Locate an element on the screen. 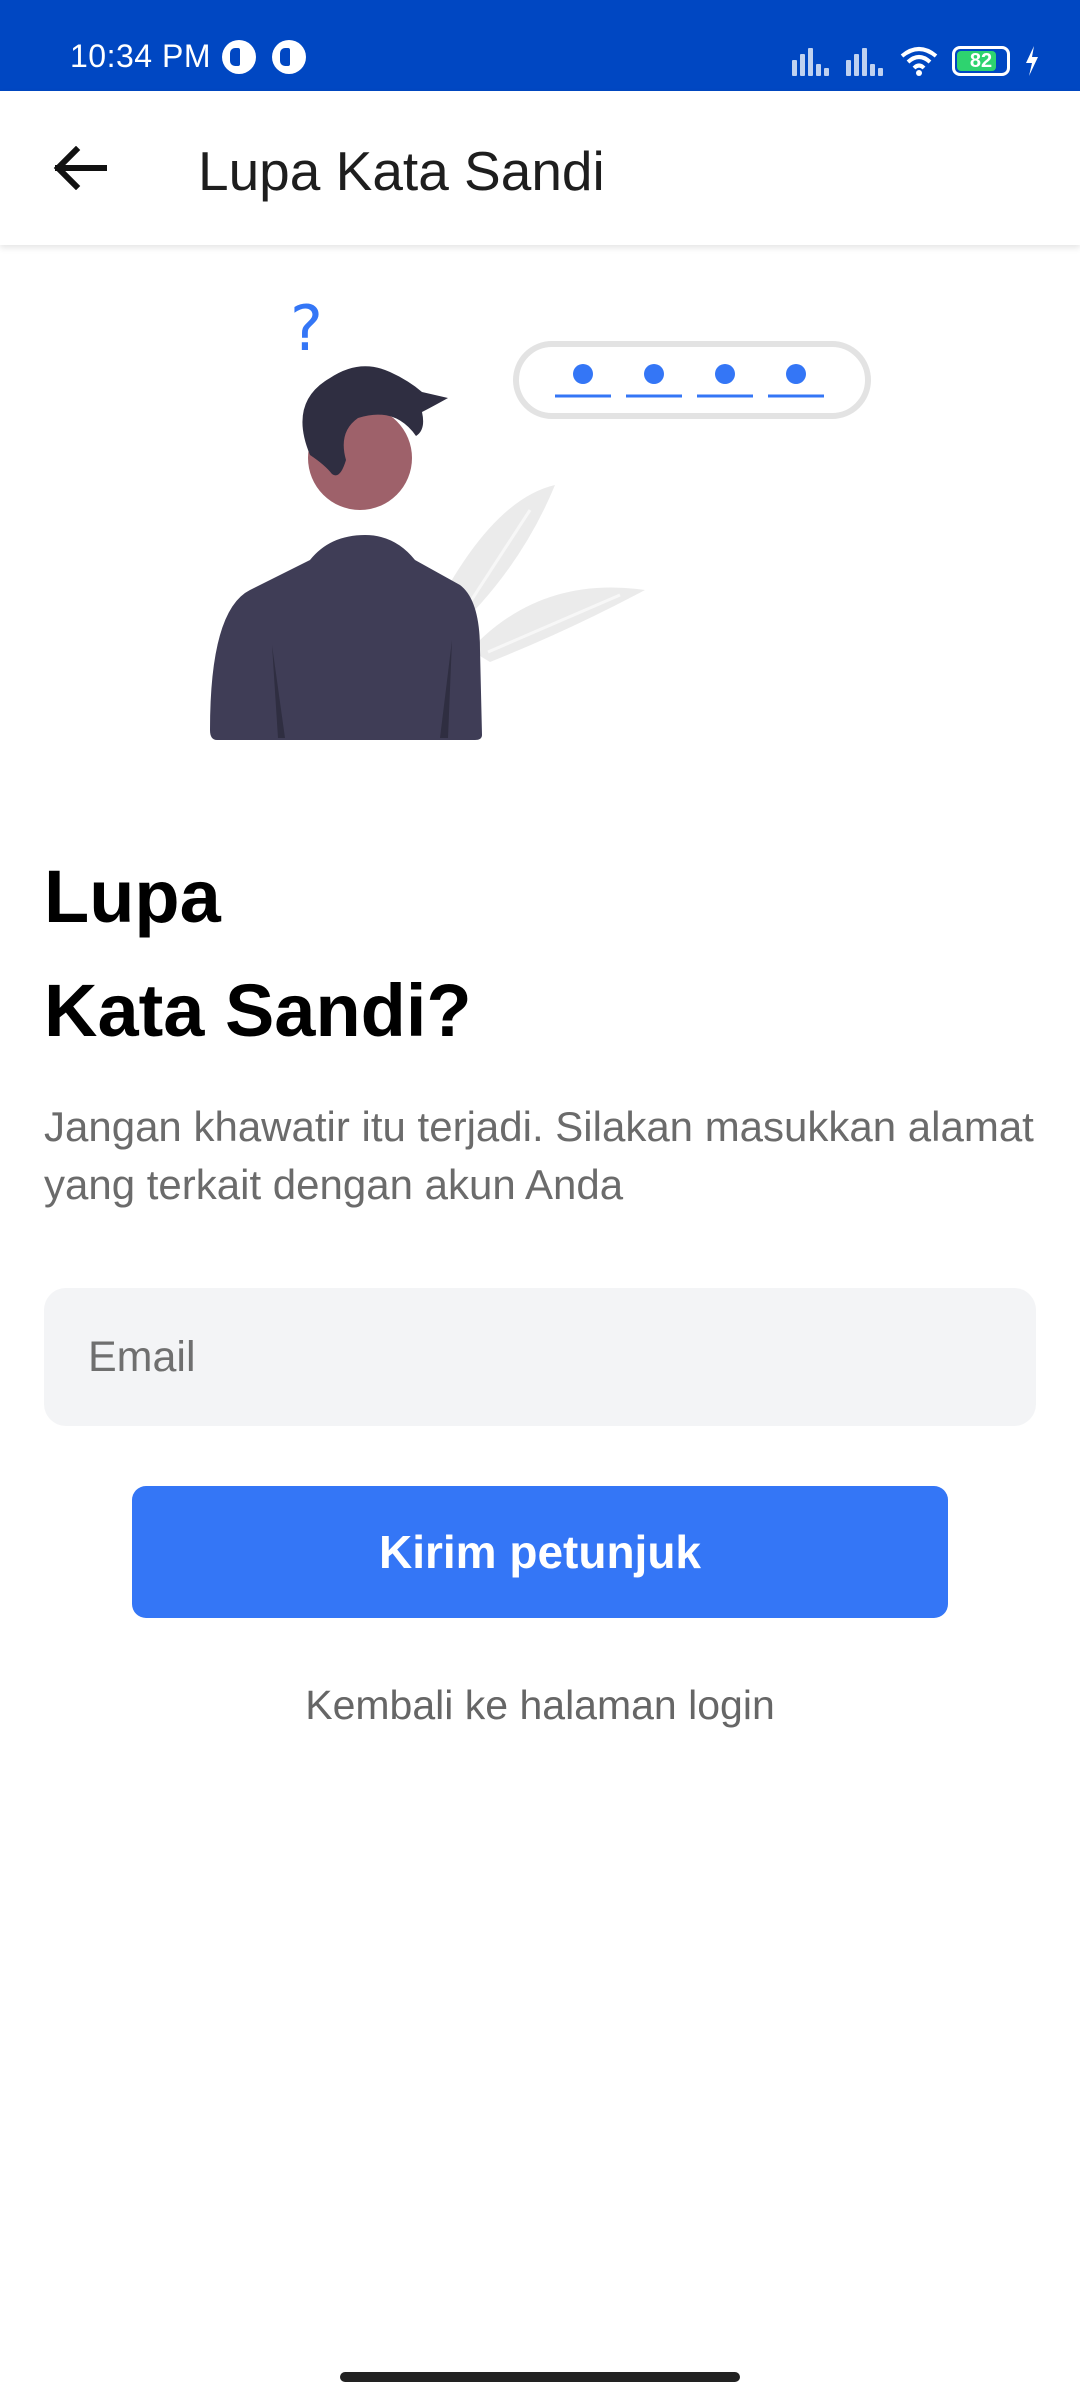 This screenshot has height=2400, width=1080. question-mark: ? is located at coordinates (306, 328).